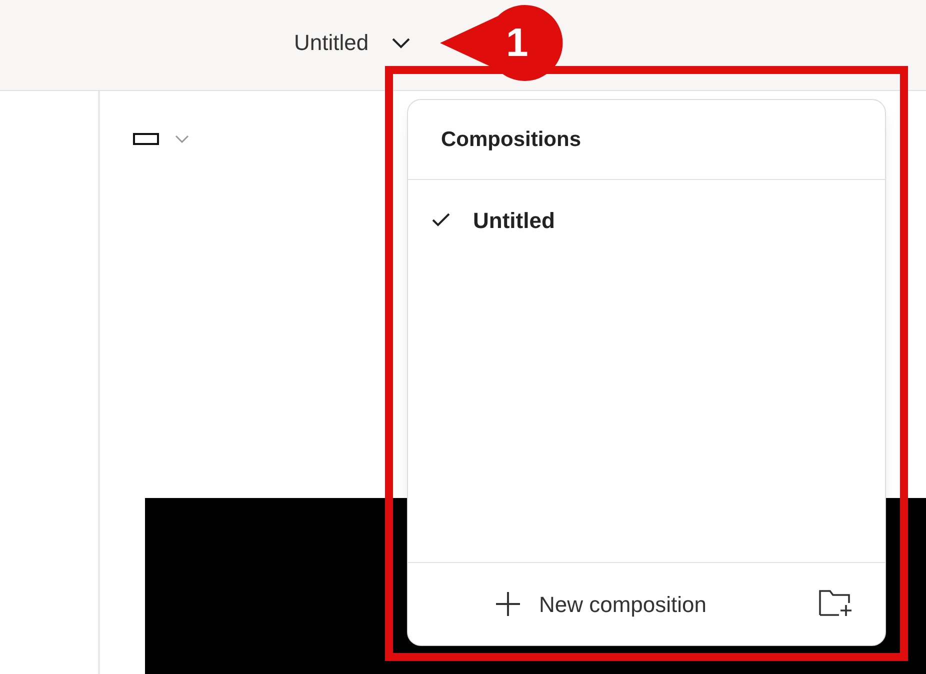 The image size is (926, 674). Describe the element at coordinates (146, 139) in the screenshot. I see `rectangle-icon` at that location.